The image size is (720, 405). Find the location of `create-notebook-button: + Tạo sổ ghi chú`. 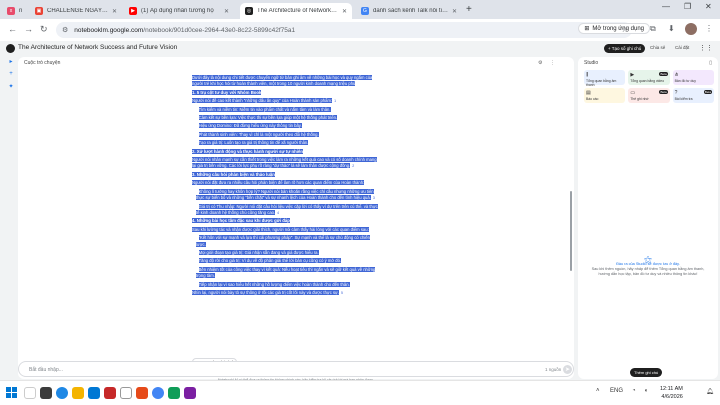

create-notebook-button: + Tạo sổ ghi chú is located at coordinates (625, 48).